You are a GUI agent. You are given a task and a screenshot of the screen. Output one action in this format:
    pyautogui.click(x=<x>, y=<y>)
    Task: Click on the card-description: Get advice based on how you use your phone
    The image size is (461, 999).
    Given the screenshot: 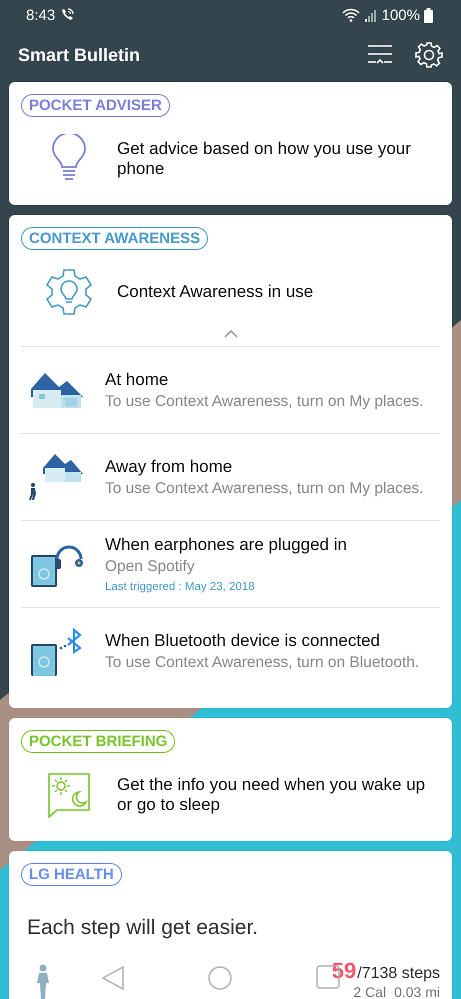 What is the action you would take?
    pyautogui.click(x=264, y=159)
    